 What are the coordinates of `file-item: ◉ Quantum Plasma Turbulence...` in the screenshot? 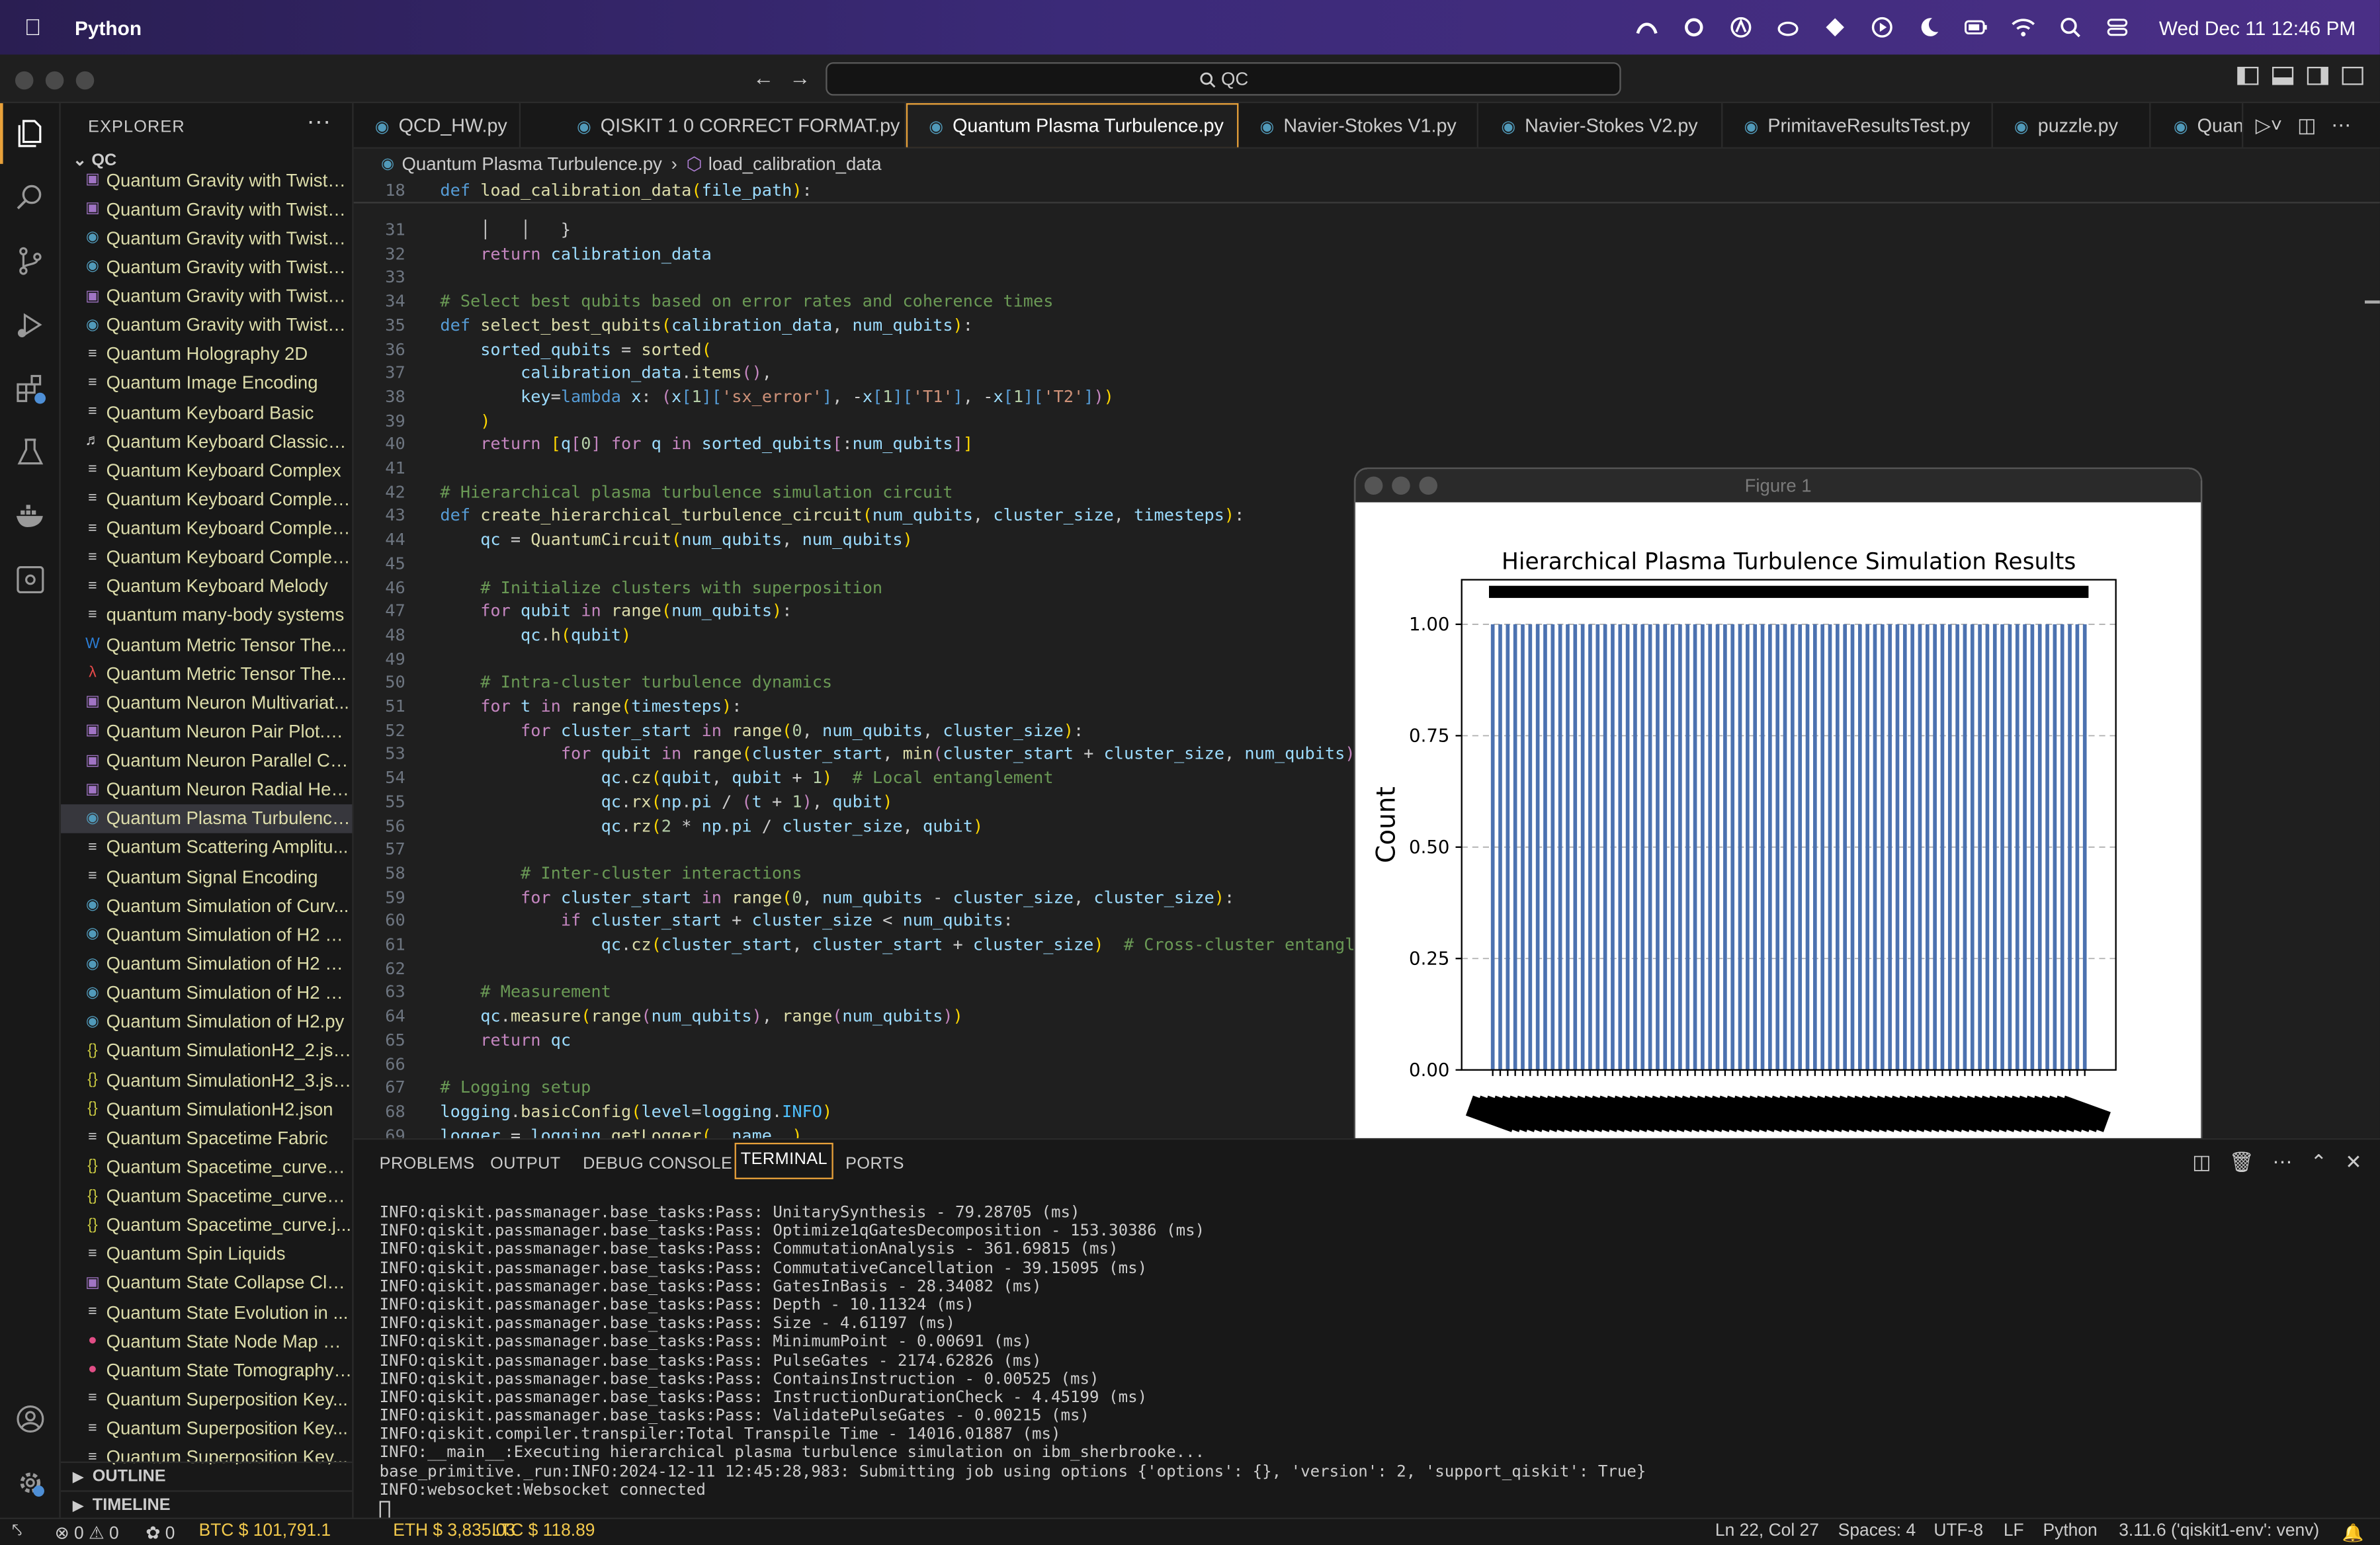 It's located at (206, 818).